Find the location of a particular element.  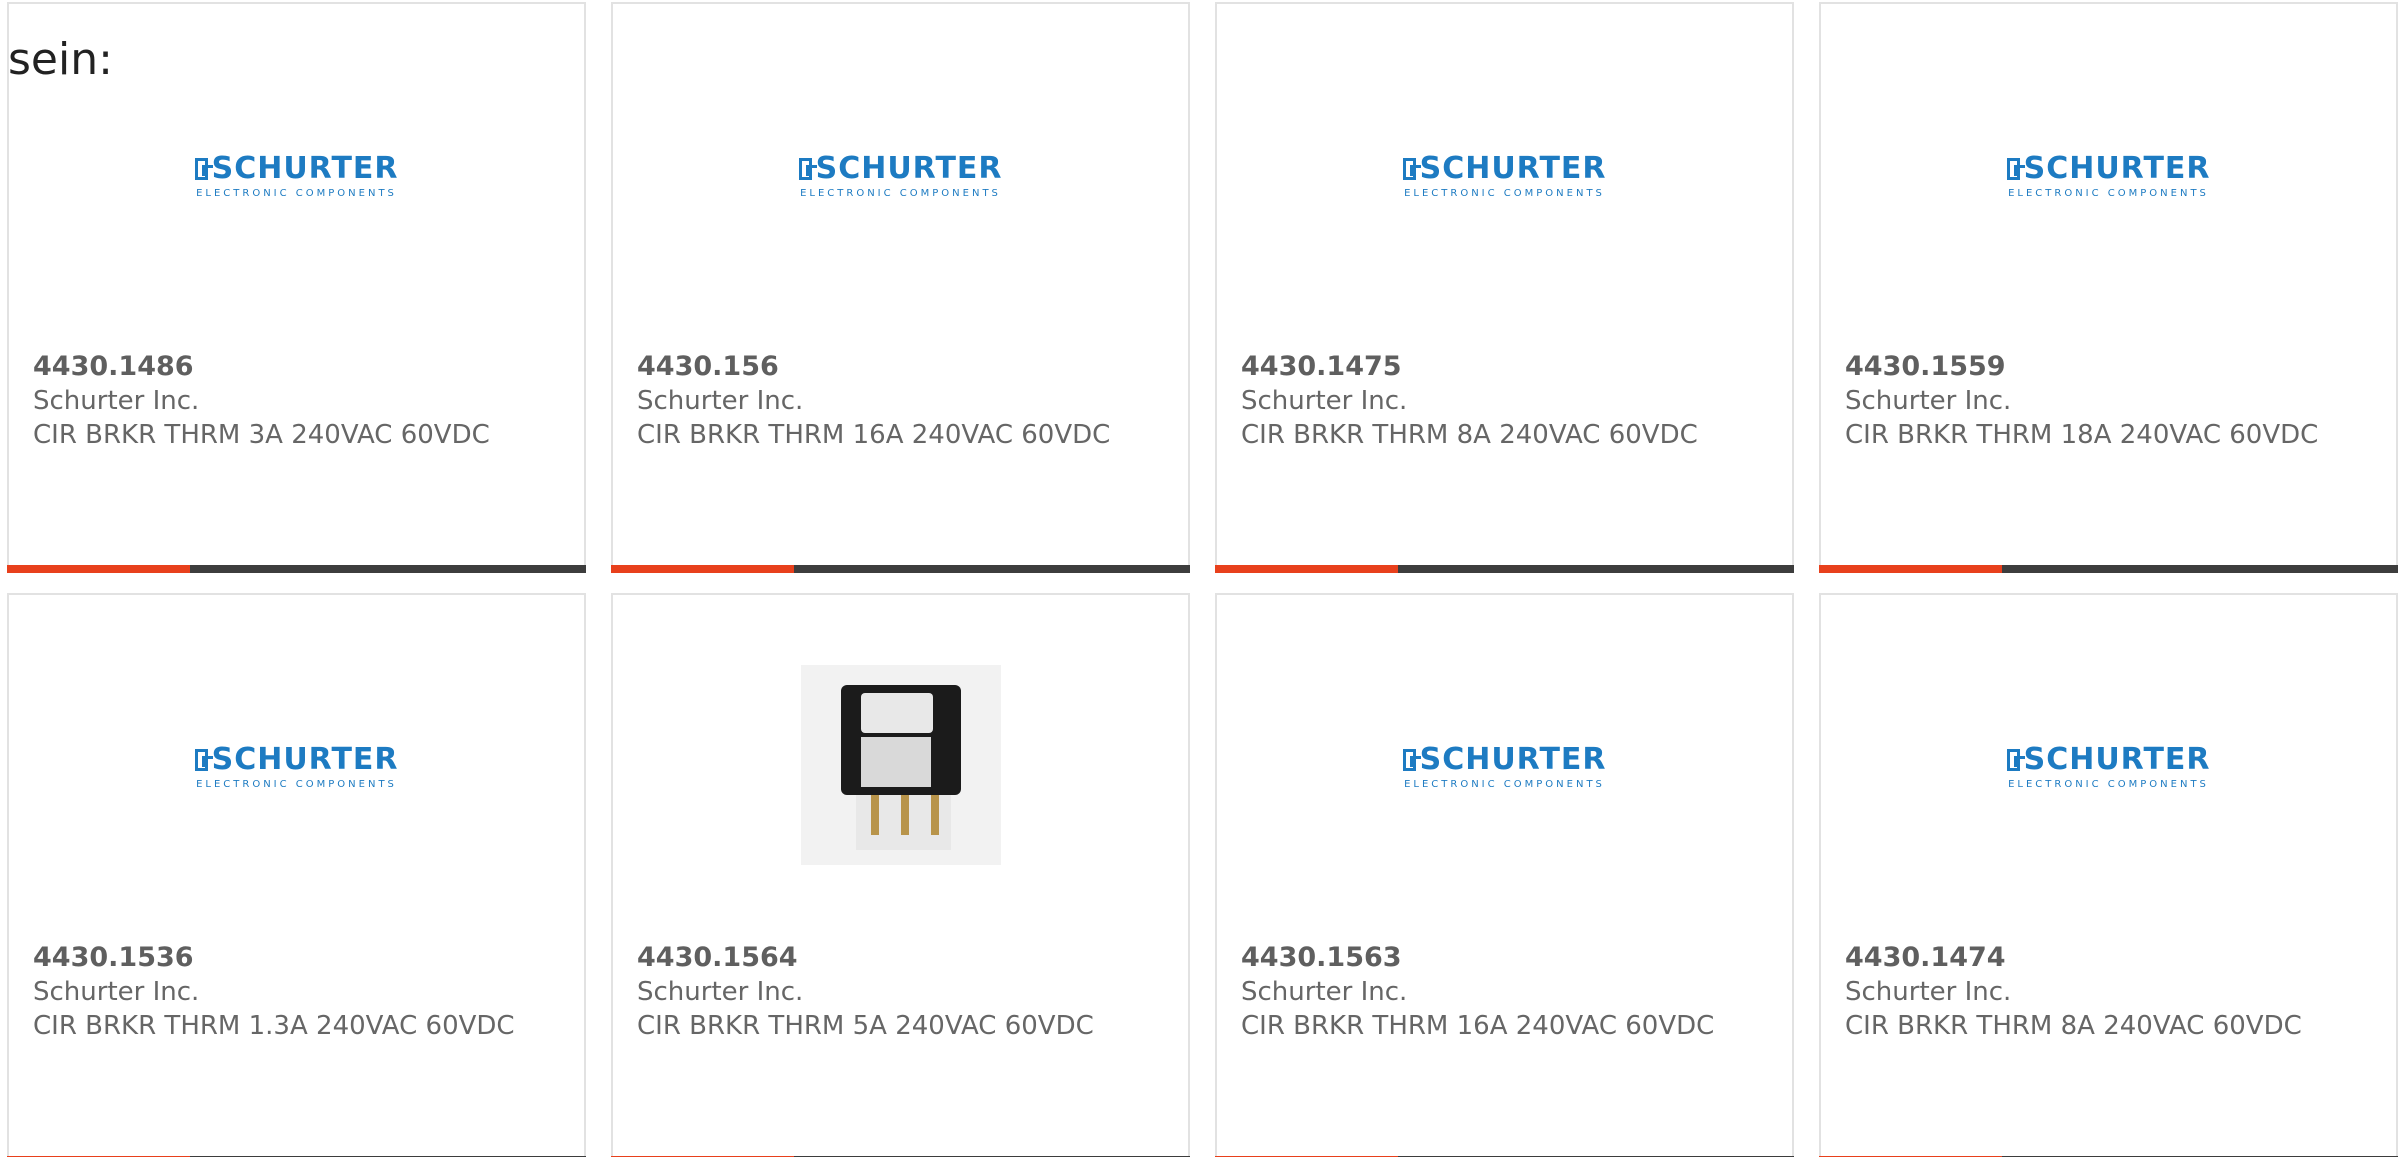

part-number: 4430.156 is located at coordinates (900, 367).